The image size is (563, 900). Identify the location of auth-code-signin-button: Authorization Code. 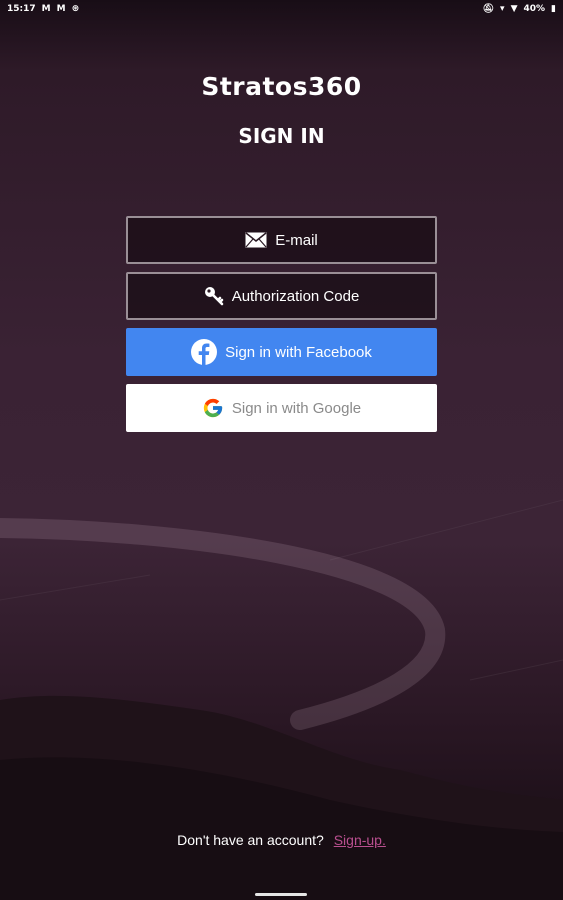
(281, 296).